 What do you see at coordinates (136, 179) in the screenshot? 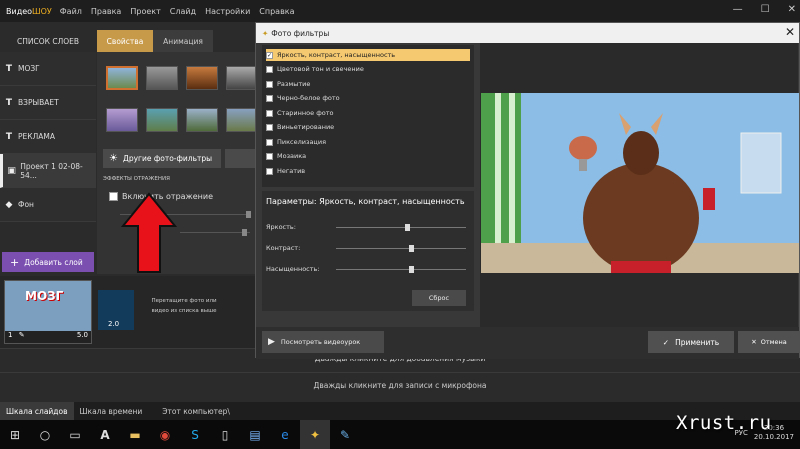
I see `reflection-header: ЭФФЕКТЫ ОТРАЖЕНИЯ` at bounding box center [136, 179].